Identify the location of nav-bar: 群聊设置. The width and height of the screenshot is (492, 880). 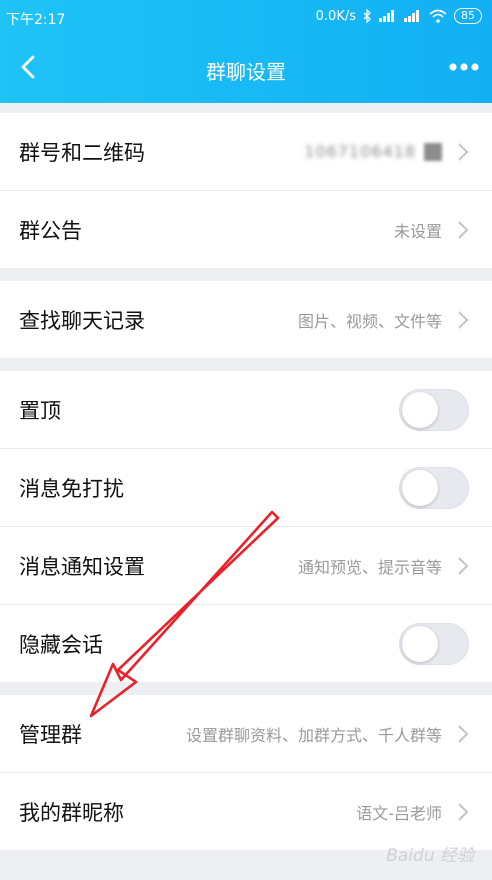
(246, 68).